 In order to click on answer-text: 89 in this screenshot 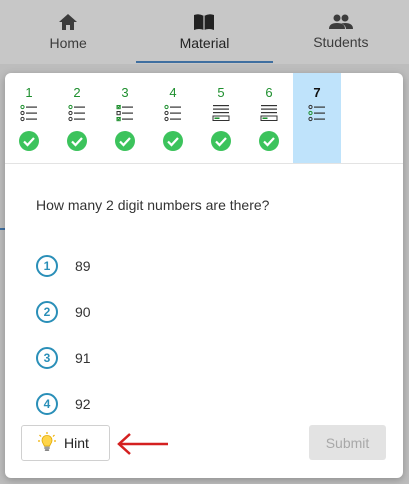, I will do `click(83, 266)`.